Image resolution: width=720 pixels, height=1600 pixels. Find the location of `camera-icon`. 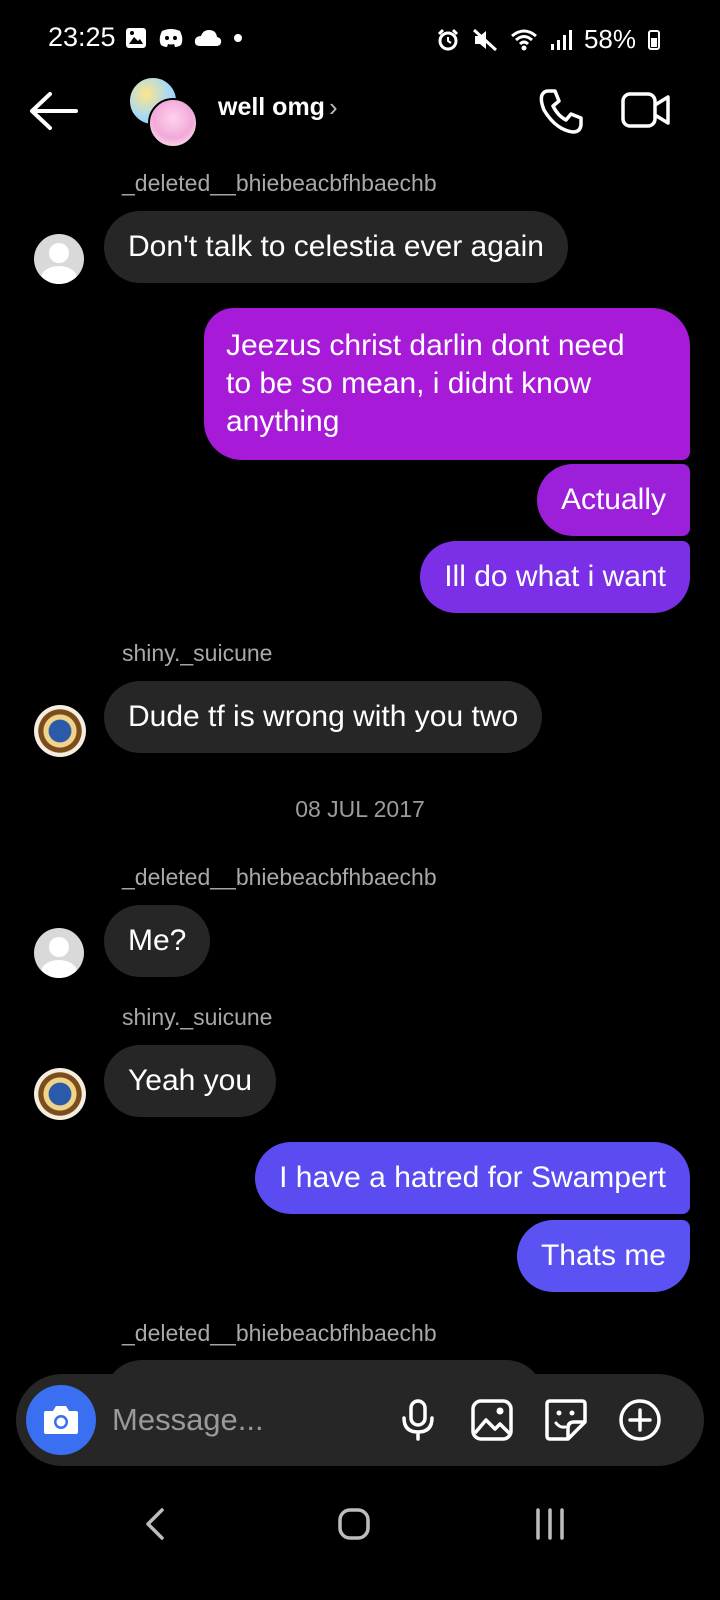

camera-icon is located at coordinates (61, 1420).